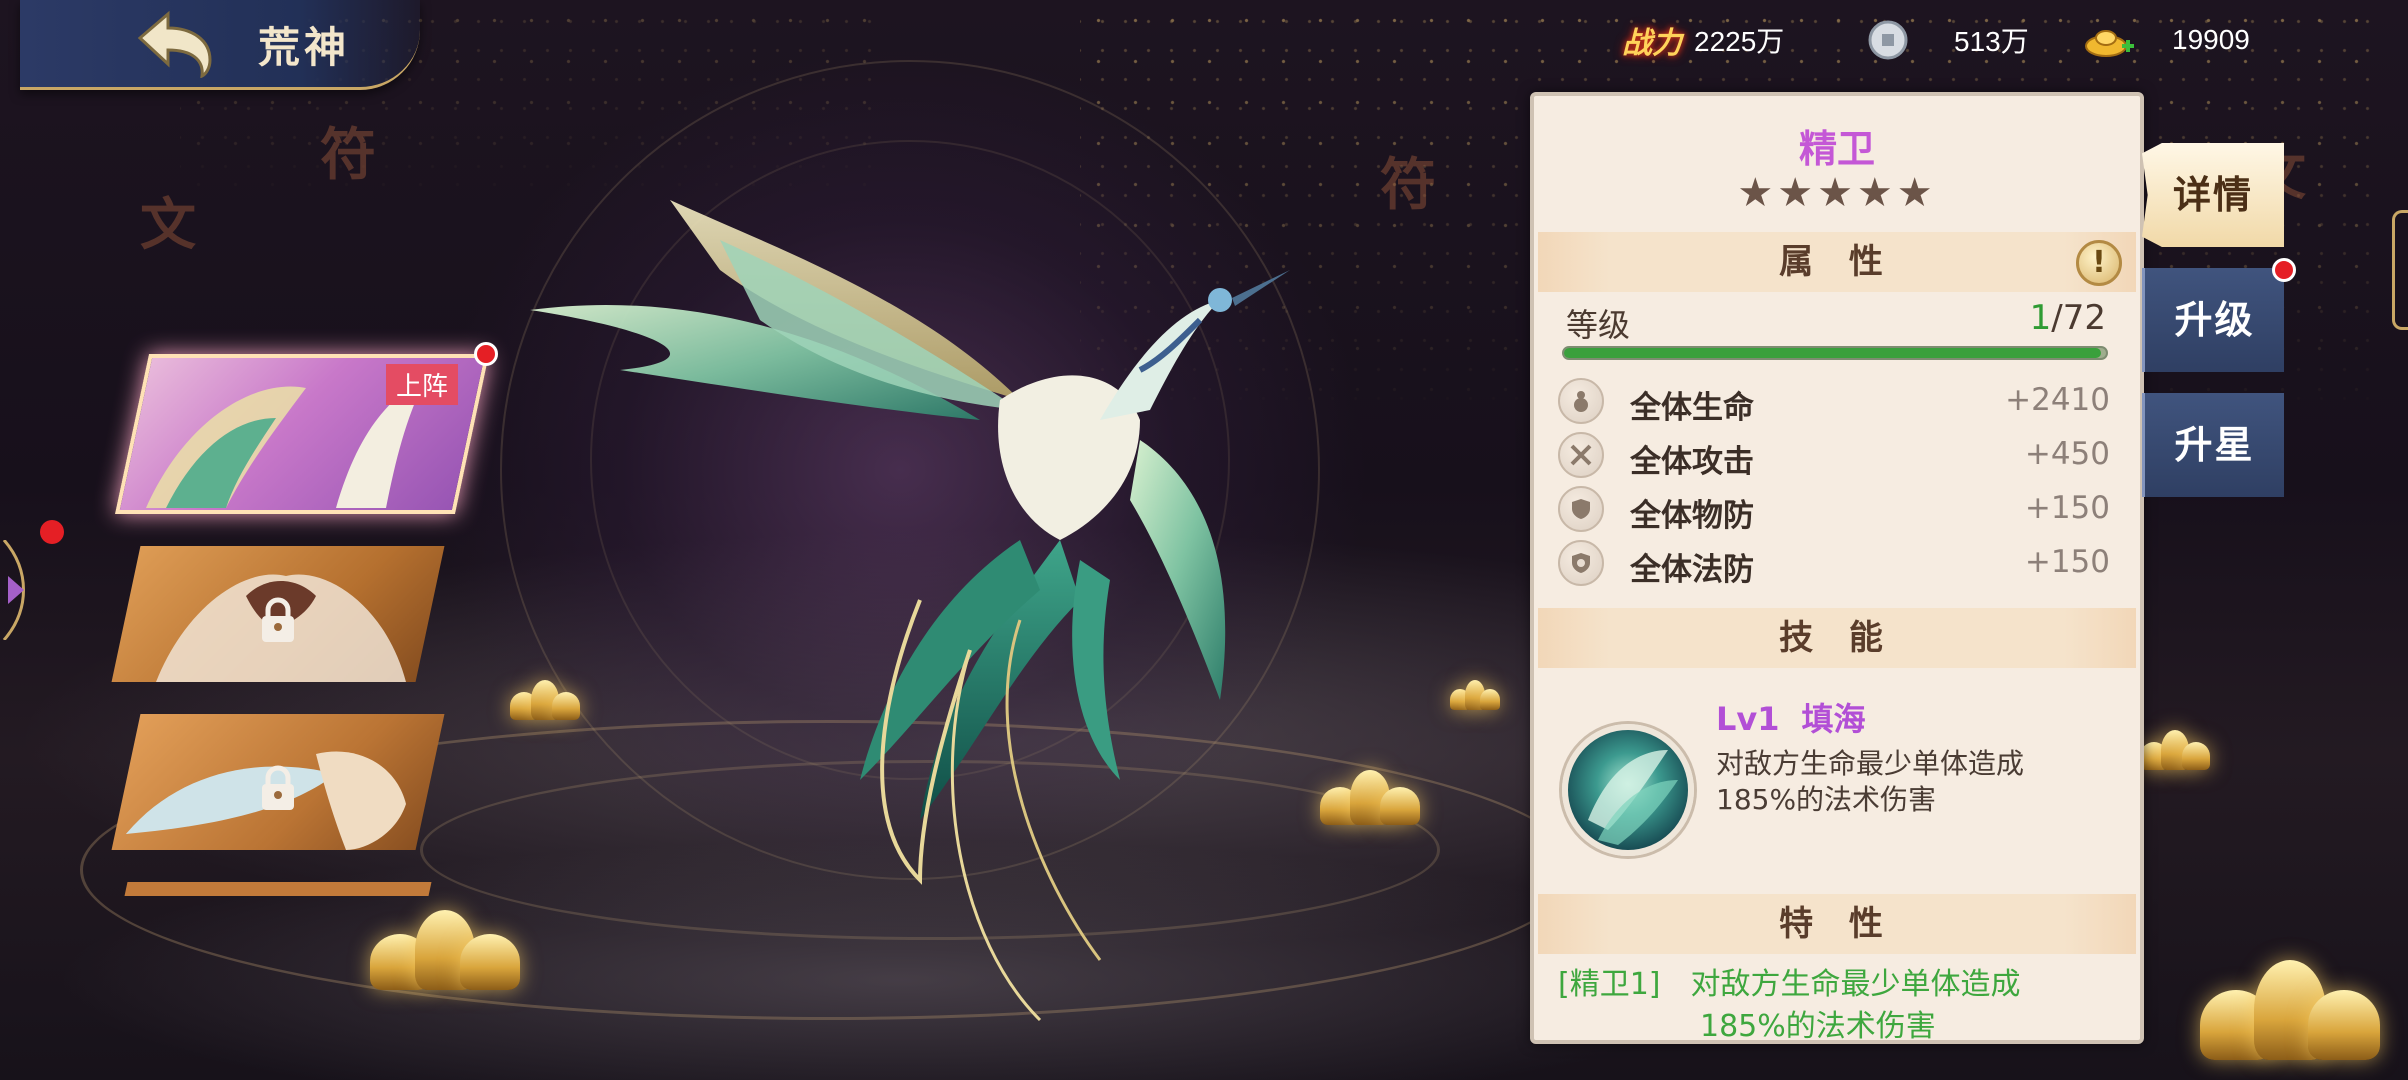 This screenshot has width=2408, height=1080. I want to click on combat-power-display: 战力 2225万, so click(1703, 40).